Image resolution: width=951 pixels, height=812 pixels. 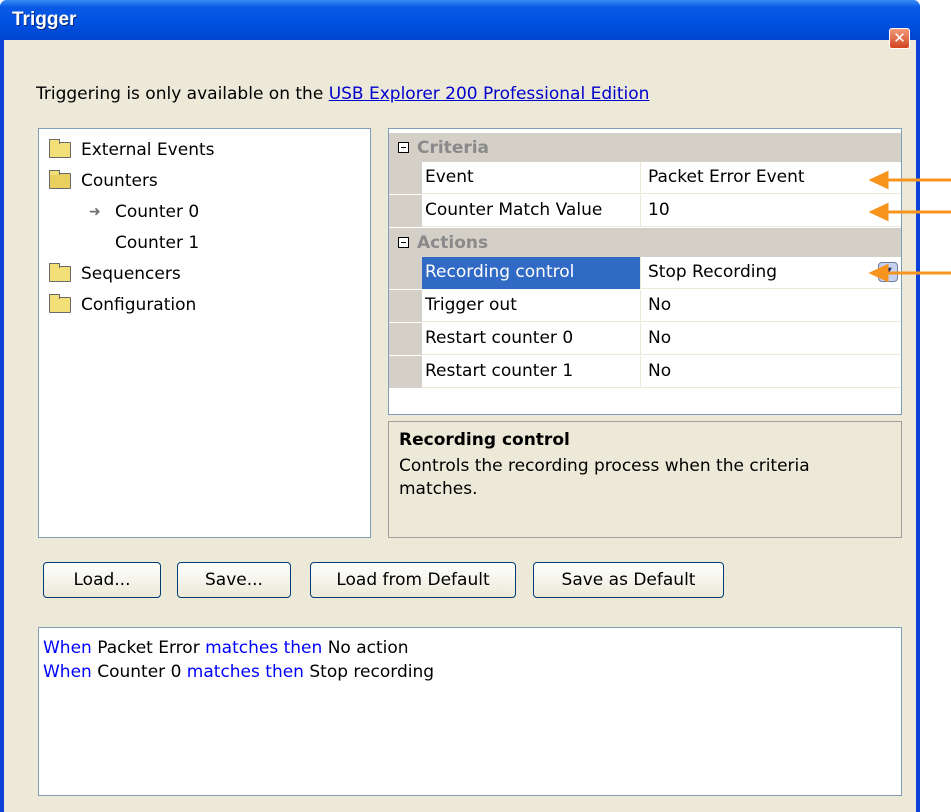 What do you see at coordinates (531, 178) in the screenshot?
I see `property-name: Event` at bounding box center [531, 178].